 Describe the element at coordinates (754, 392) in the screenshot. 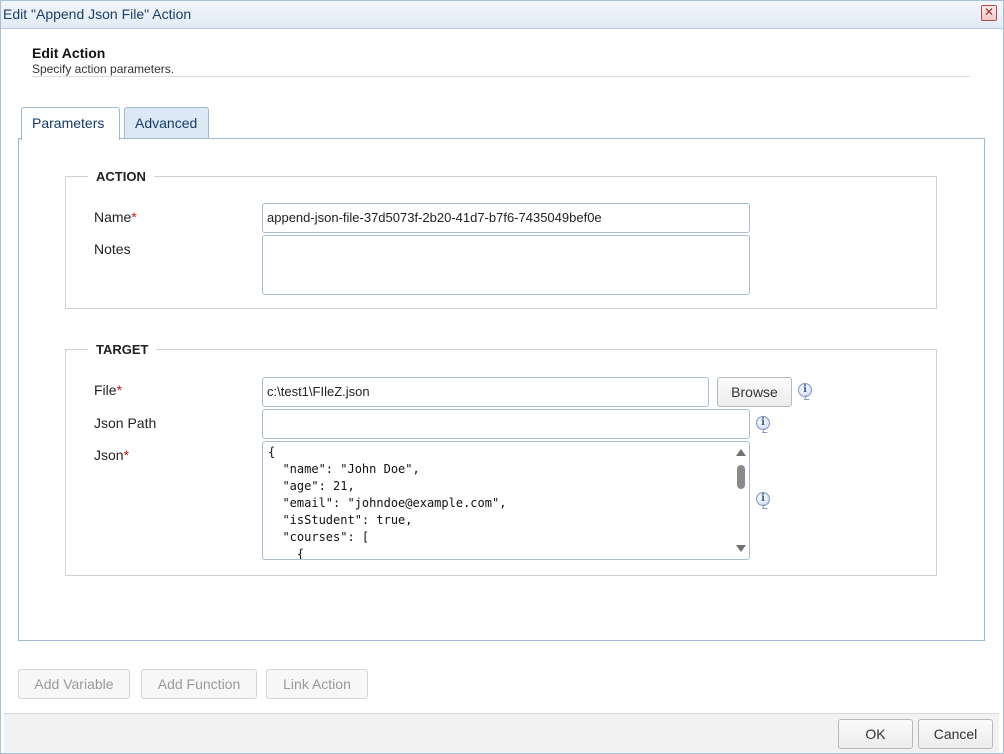

I see `browse-button: Browse` at that location.